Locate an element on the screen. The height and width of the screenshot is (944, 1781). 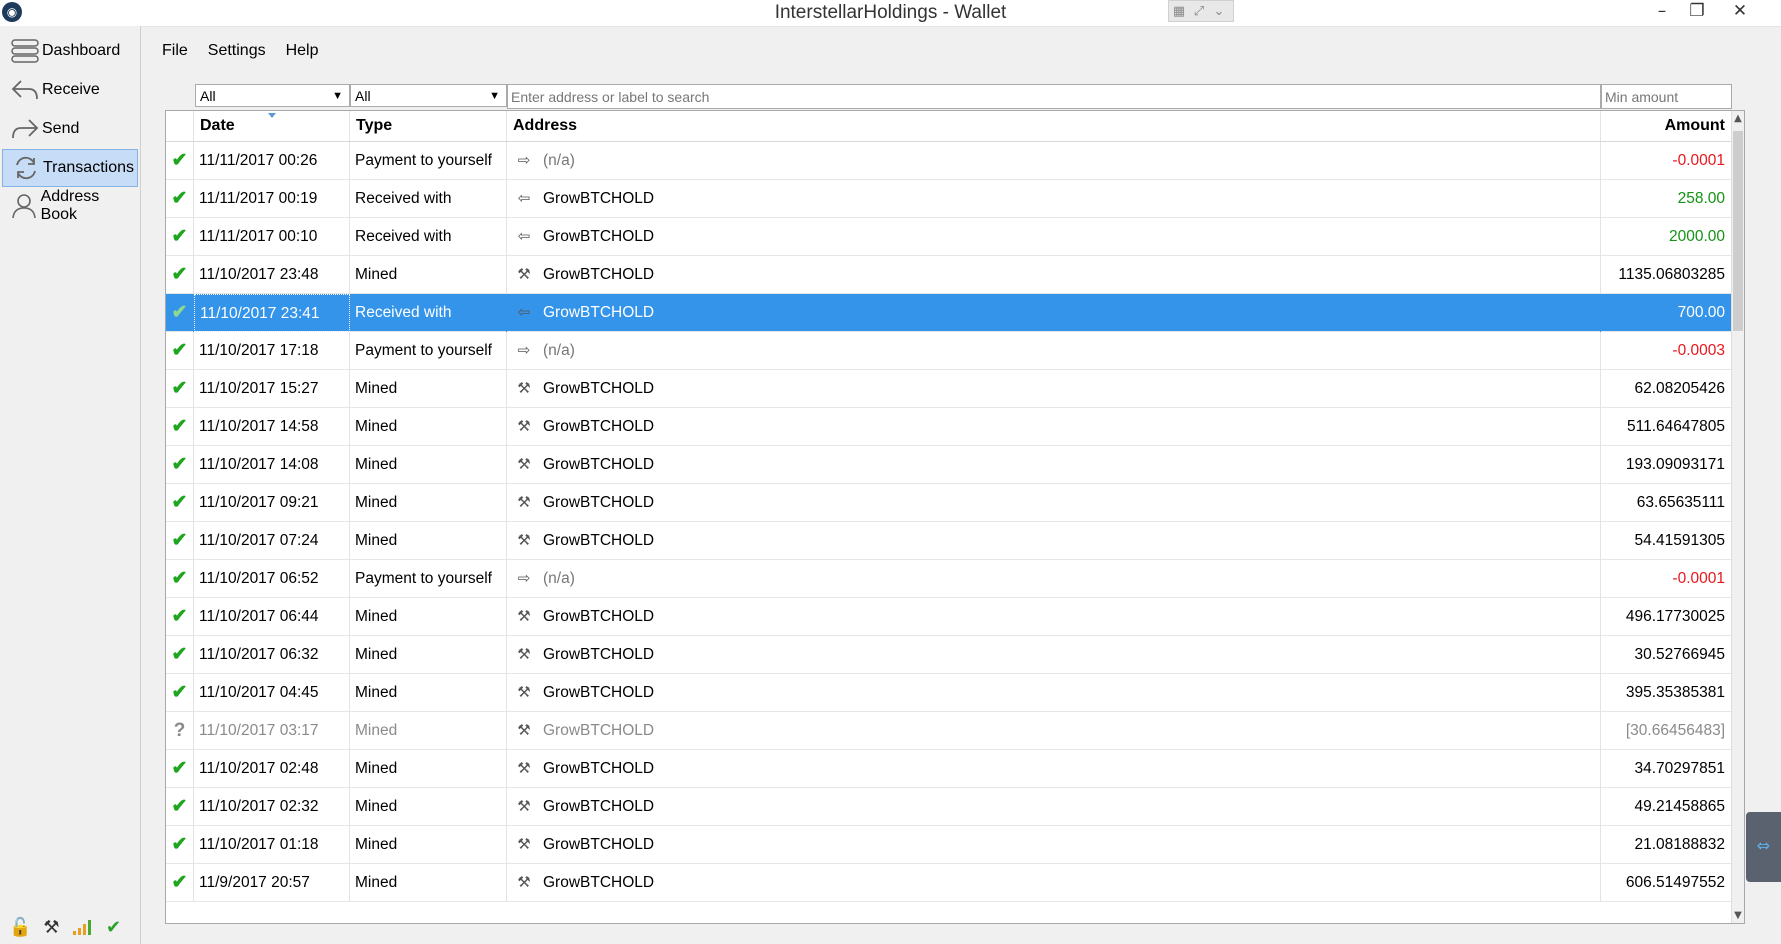
type-filter-select: All ▼ is located at coordinates (428, 95).